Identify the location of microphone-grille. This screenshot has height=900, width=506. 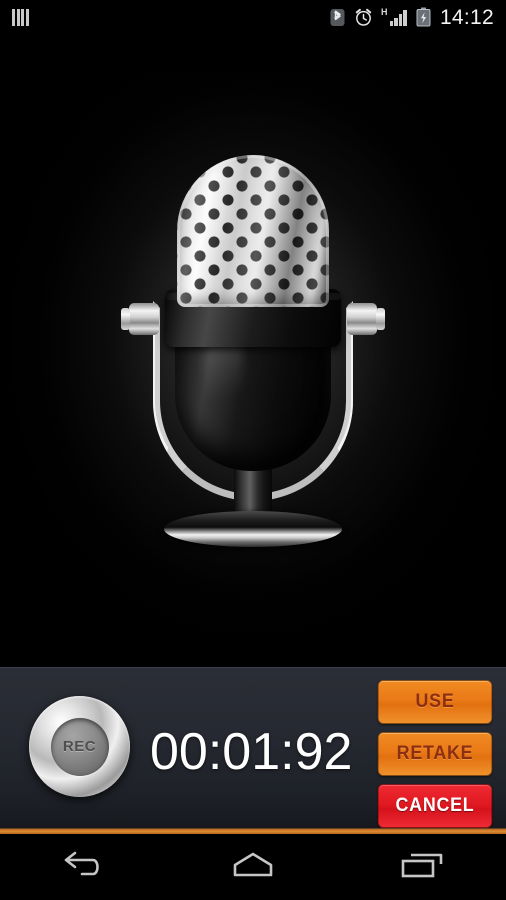
(253, 230).